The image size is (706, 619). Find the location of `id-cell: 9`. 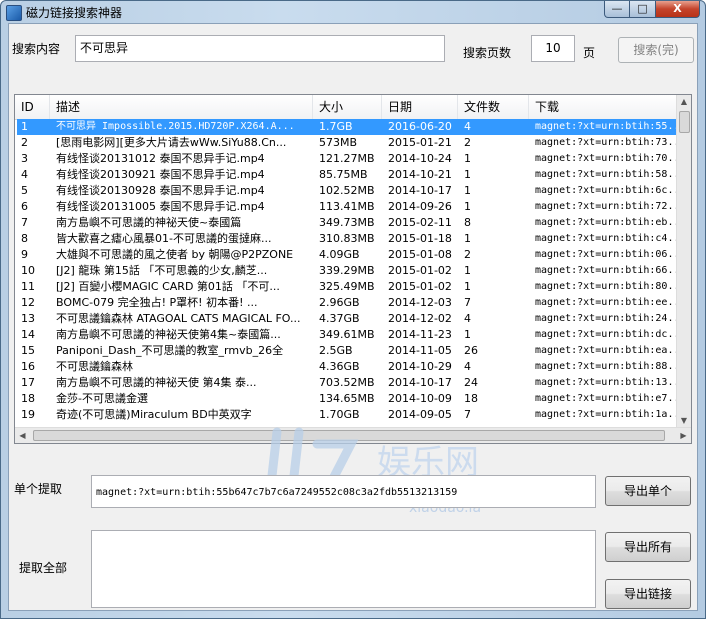

id-cell: 9 is located at coordinates (24, 254).